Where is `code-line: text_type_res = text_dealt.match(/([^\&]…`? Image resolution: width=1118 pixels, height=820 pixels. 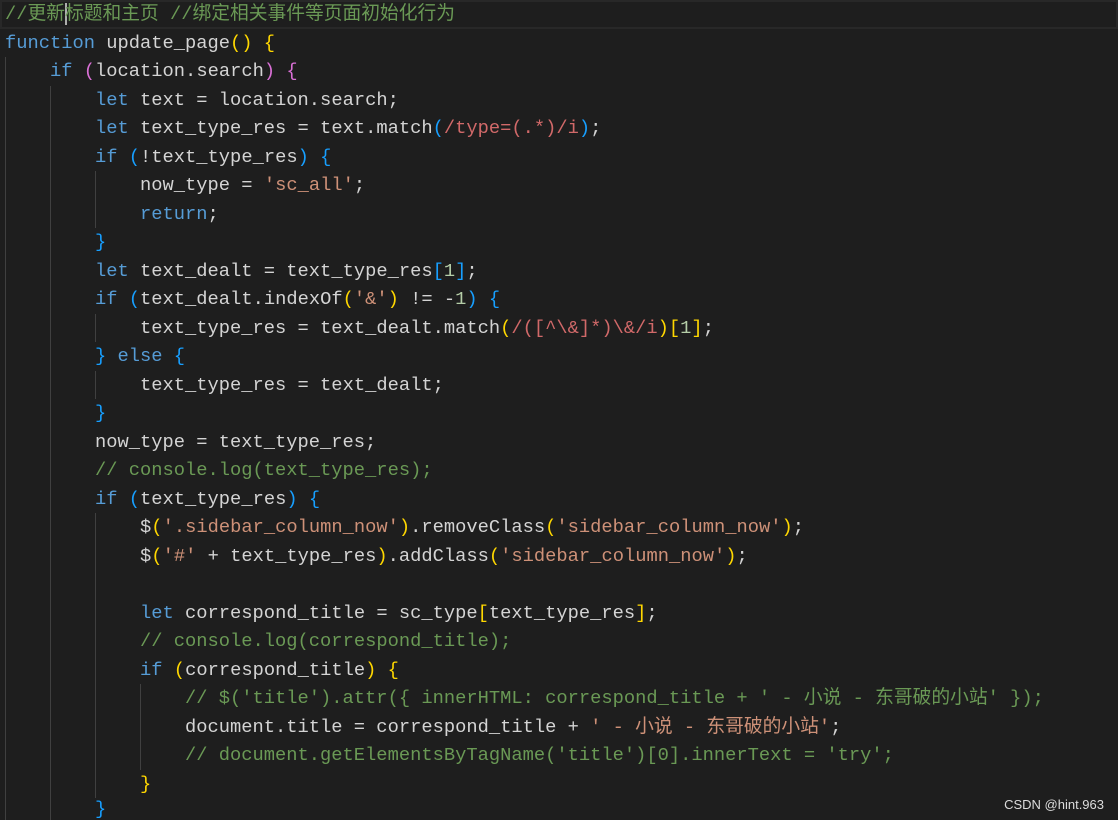
code-line: text_type_res = text_dealt.match(/([^\&]… is located at coordinates (559, 327).